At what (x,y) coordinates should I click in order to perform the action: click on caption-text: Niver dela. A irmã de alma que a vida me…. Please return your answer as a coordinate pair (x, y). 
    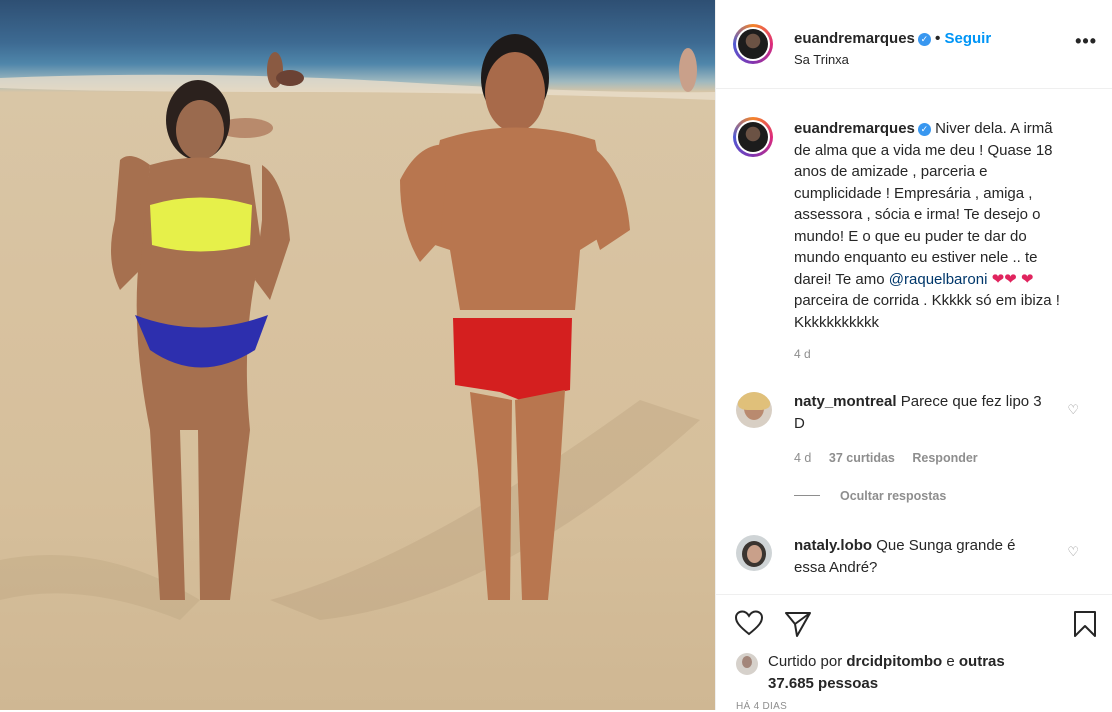
    Looking at the image, I should click on (923, 204).